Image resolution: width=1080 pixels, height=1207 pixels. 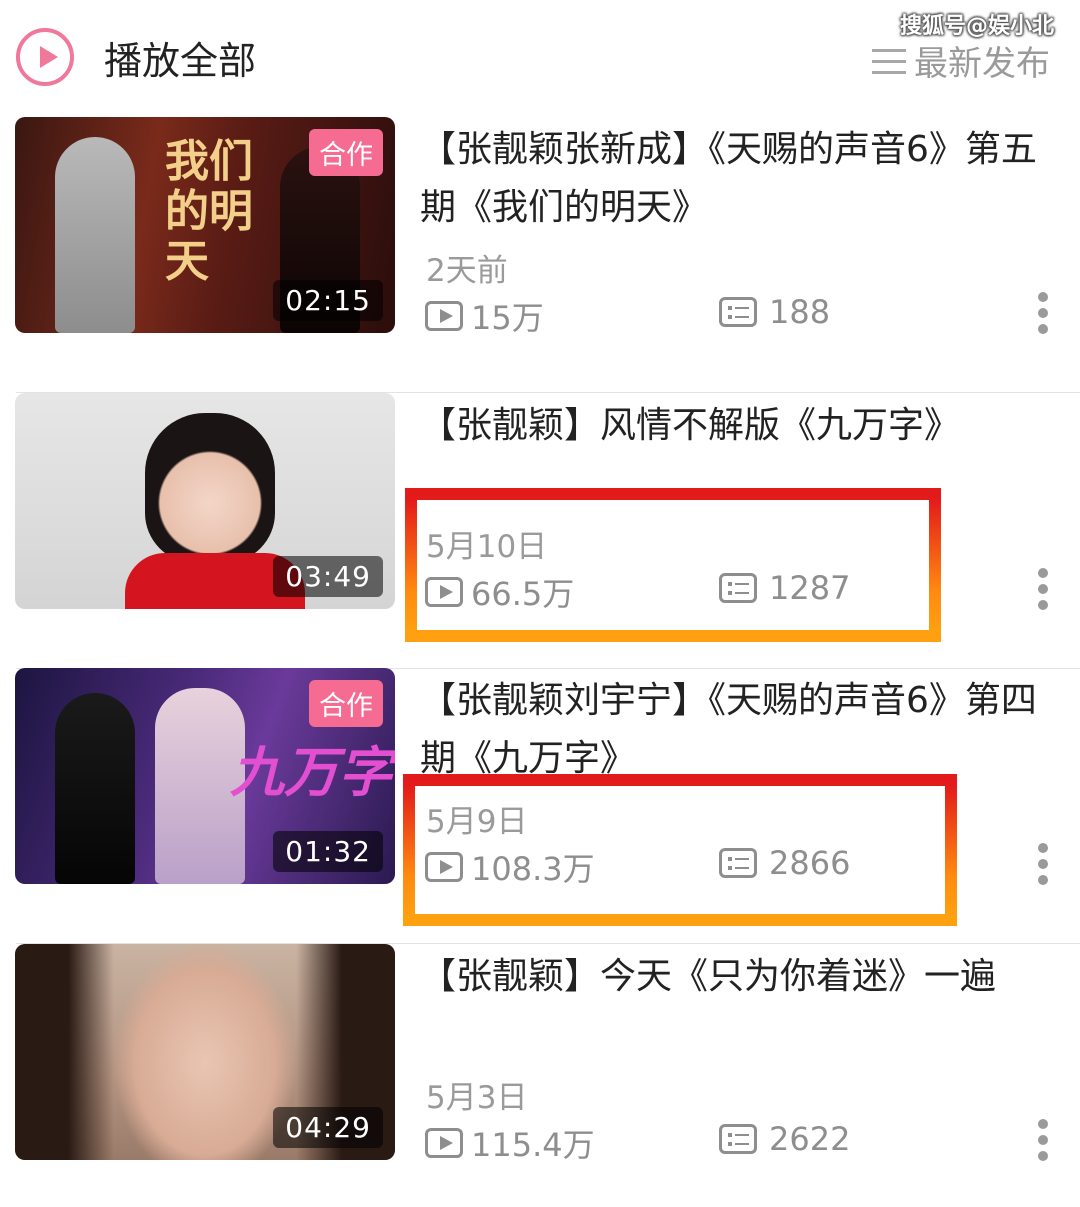 I want to click on video-thumbnail: 九万字 合作 01:32, so click(x=205, y=776).